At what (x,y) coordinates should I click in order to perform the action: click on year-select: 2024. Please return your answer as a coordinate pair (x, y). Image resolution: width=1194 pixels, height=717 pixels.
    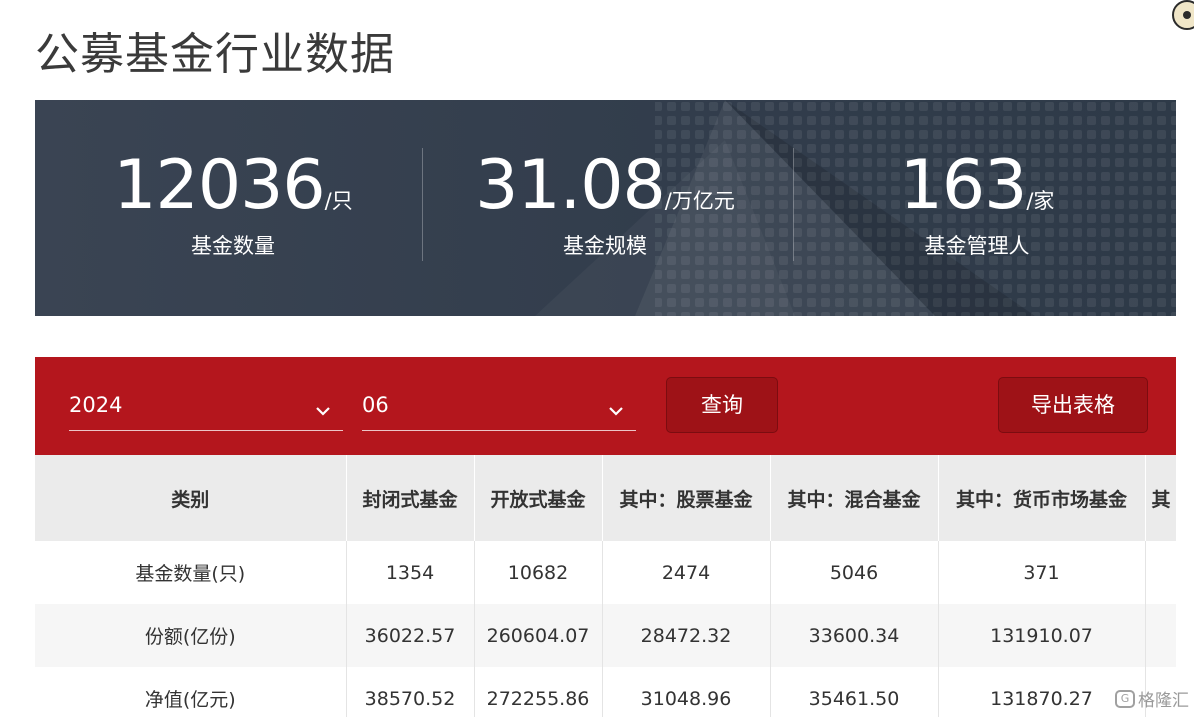
    Looking at the image, I should click on (206, 409).